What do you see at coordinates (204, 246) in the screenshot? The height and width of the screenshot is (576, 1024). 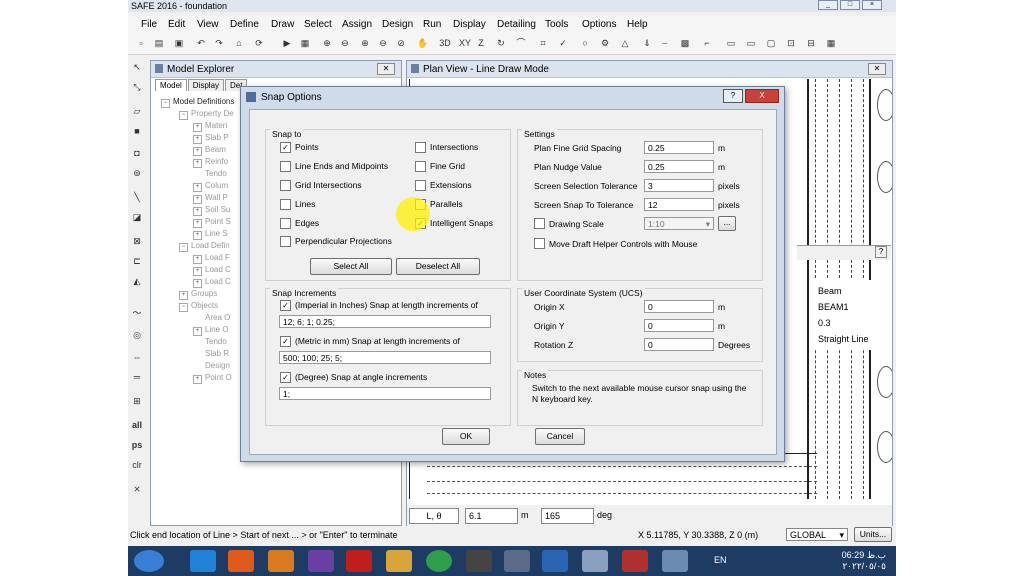 I see `tree-node: − Load Defin` at bounding box center [204, 246].